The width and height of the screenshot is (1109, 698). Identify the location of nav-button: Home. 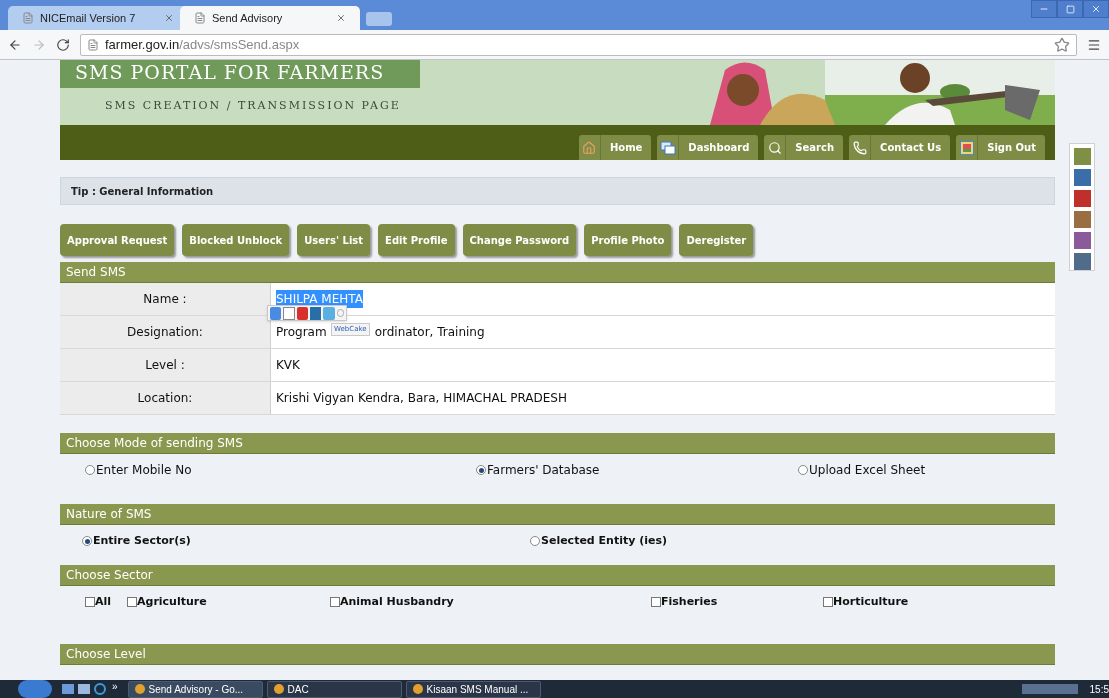
(615, 147).